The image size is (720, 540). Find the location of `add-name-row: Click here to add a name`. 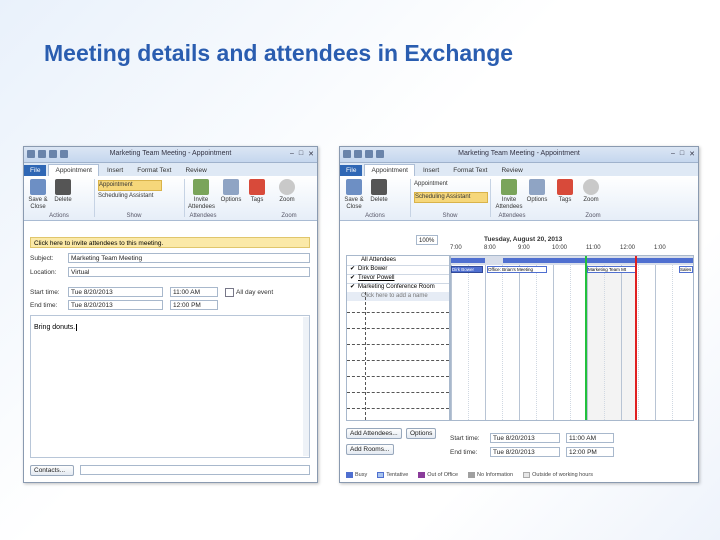

add-name-row: Click here to add a name is located at coordinates (398, 296).